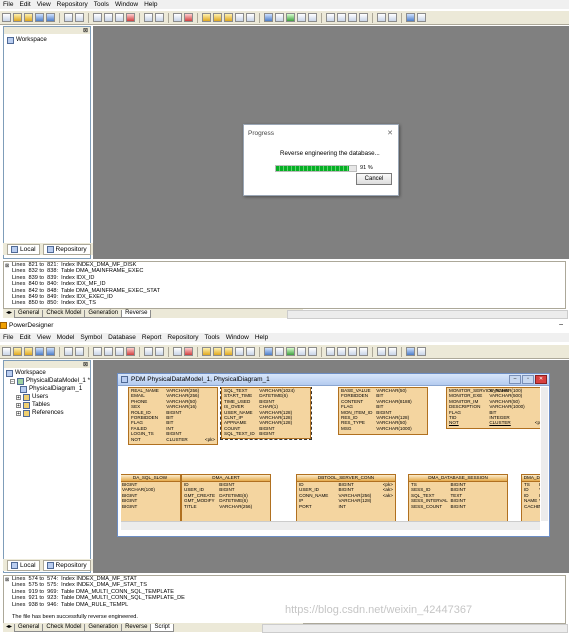 The image size is (569, 633). What do you see at coordinates (48, 373) in the screenshot?
I see `tree-item-workspace: Workspace` at bounding box center [48, 373].